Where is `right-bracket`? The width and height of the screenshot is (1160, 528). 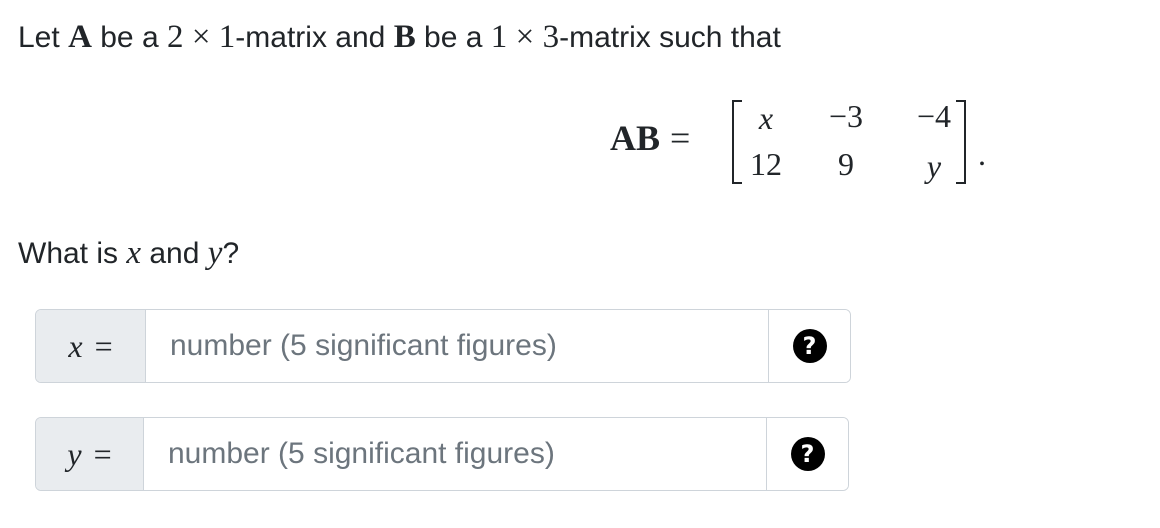
right-bracket is located at coordinates (961, 142).